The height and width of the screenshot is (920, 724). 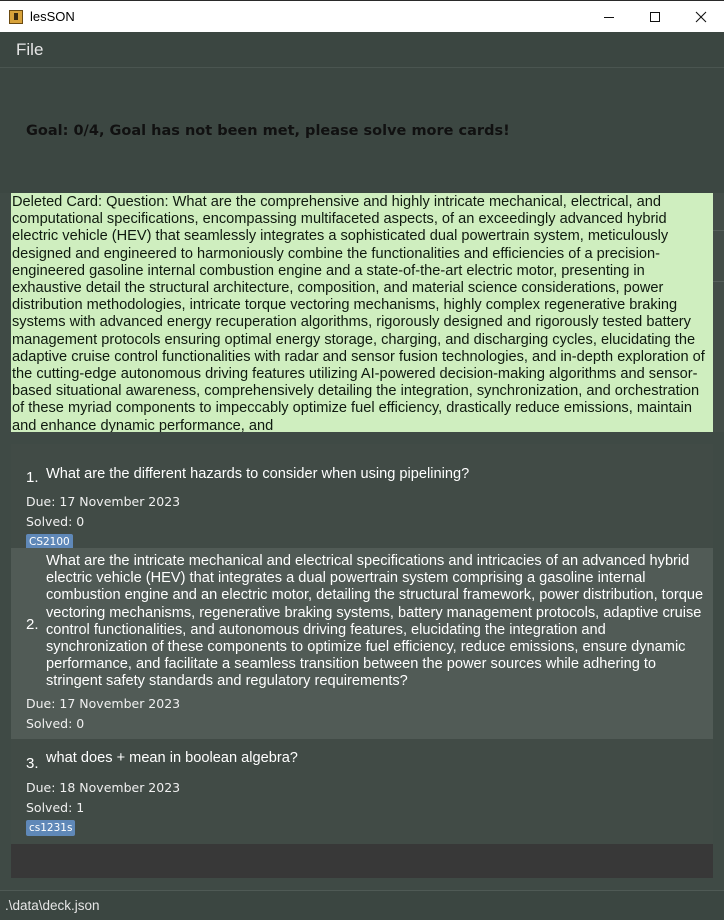 What do you see at coordinates (55, 807) in the screenshot?
I see `card-solved: Solved: 1` at bounding box center [55, 807].